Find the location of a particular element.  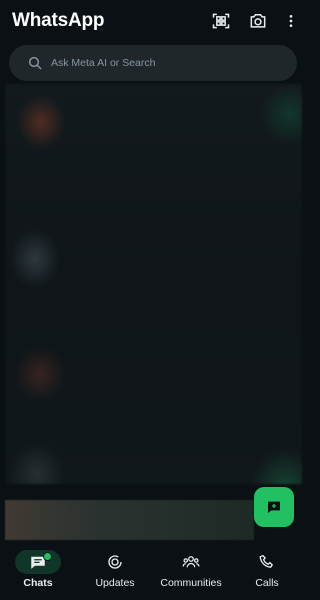

tab-label-updates: Updates is located at coordinates (115, 583).